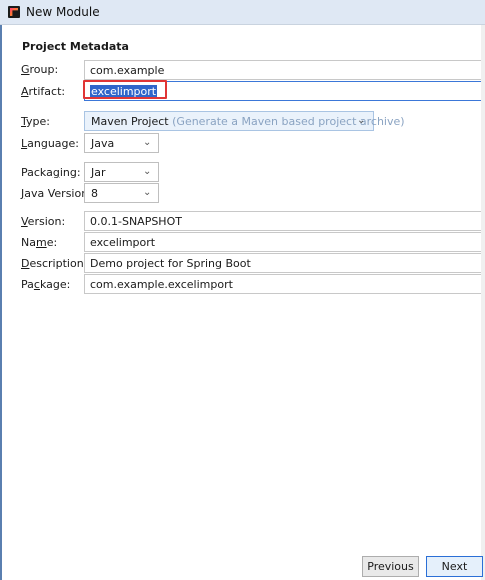  I want to click on description-label: Description:, so click(54, 263).